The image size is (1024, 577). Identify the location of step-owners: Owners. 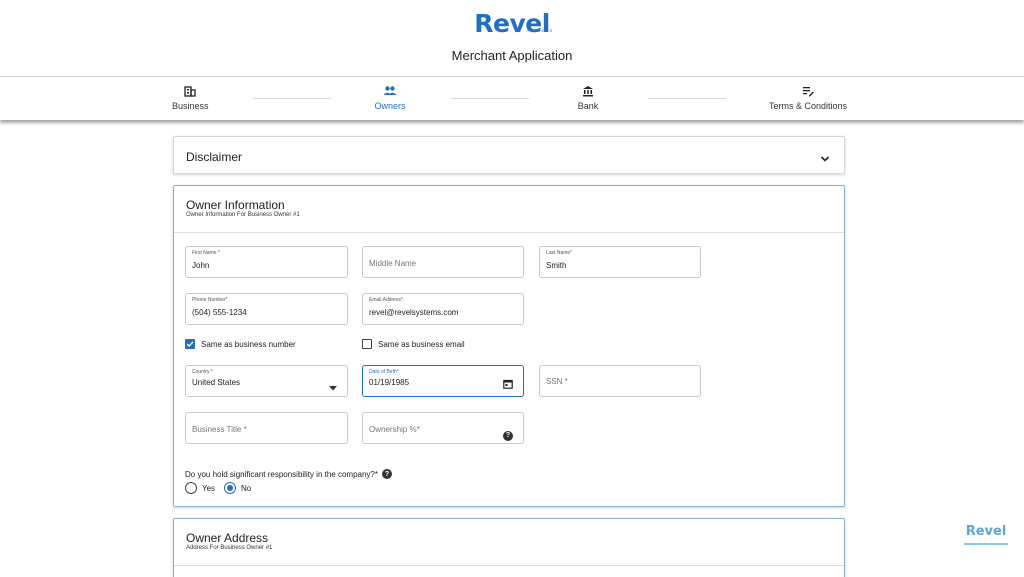
(390, 98).